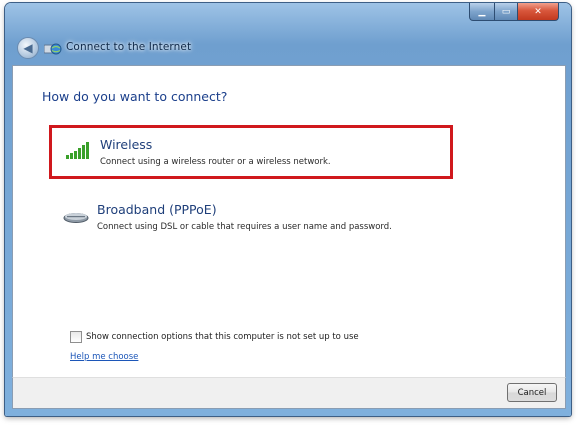 The image size is (578, 425). What do you see at coordinates (288, 34) in the screenshot?
I see `title-bar: ▁ ▭ ✕ ◀ Connect to the Internet` at bounding box center [288, 34].